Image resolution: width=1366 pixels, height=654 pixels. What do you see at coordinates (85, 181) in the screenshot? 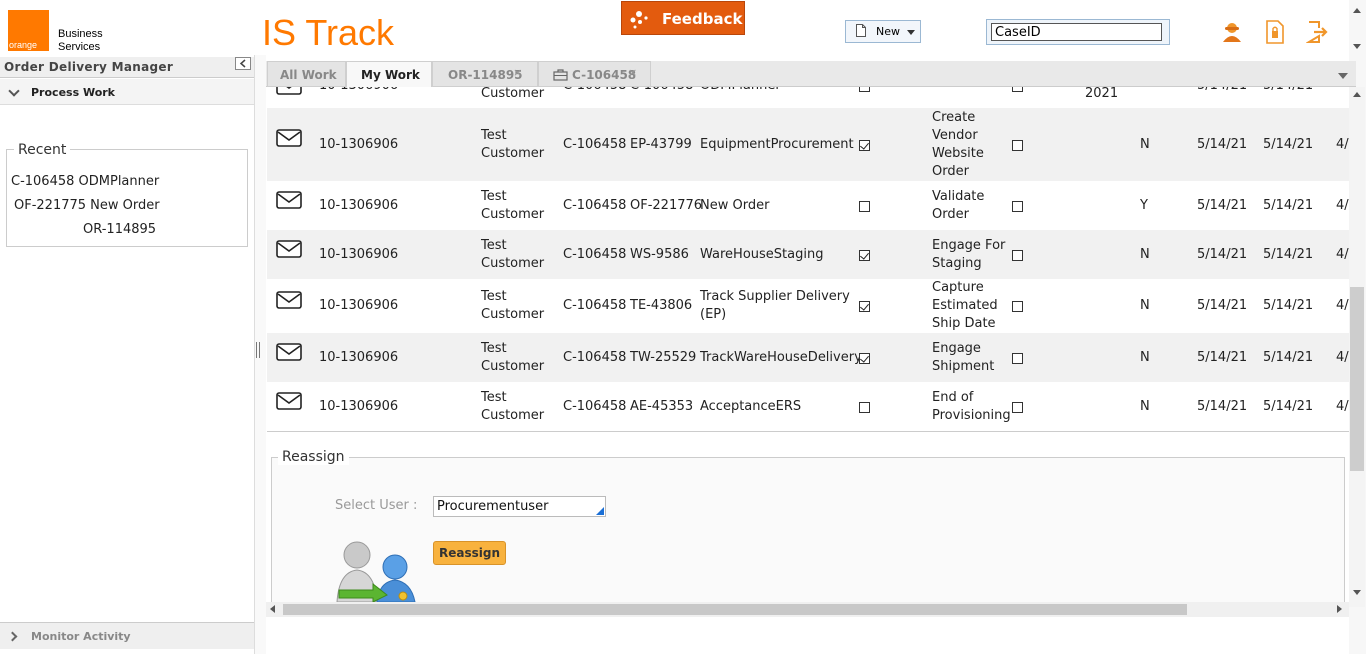
I see `recent-item: C-106458 ODMPlanner` at bounding box center [85, 181].